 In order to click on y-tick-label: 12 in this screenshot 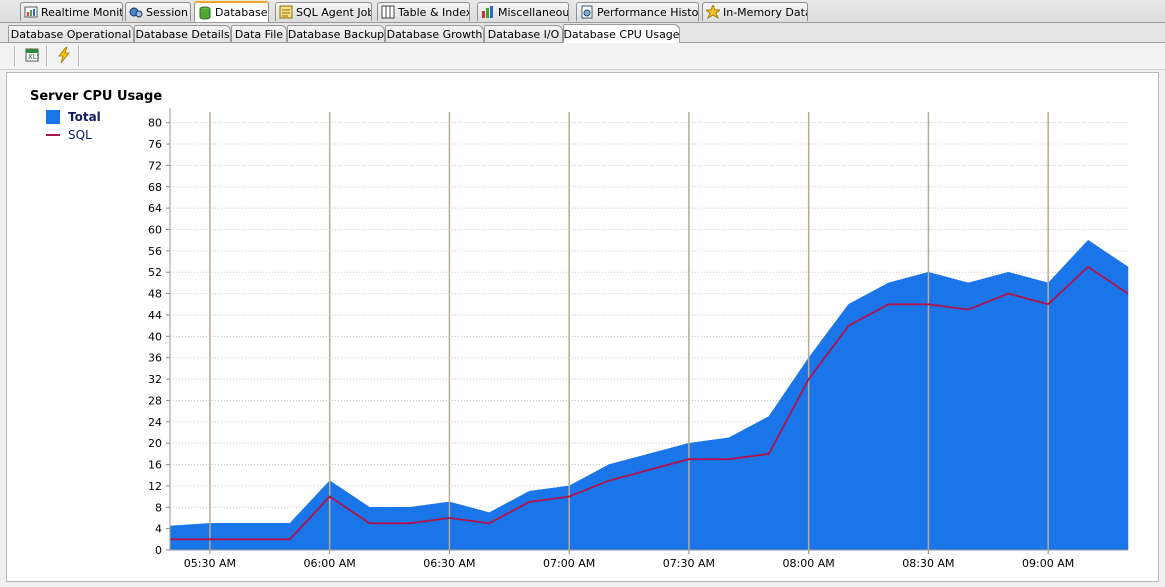, I will do `click(155, 486)`.